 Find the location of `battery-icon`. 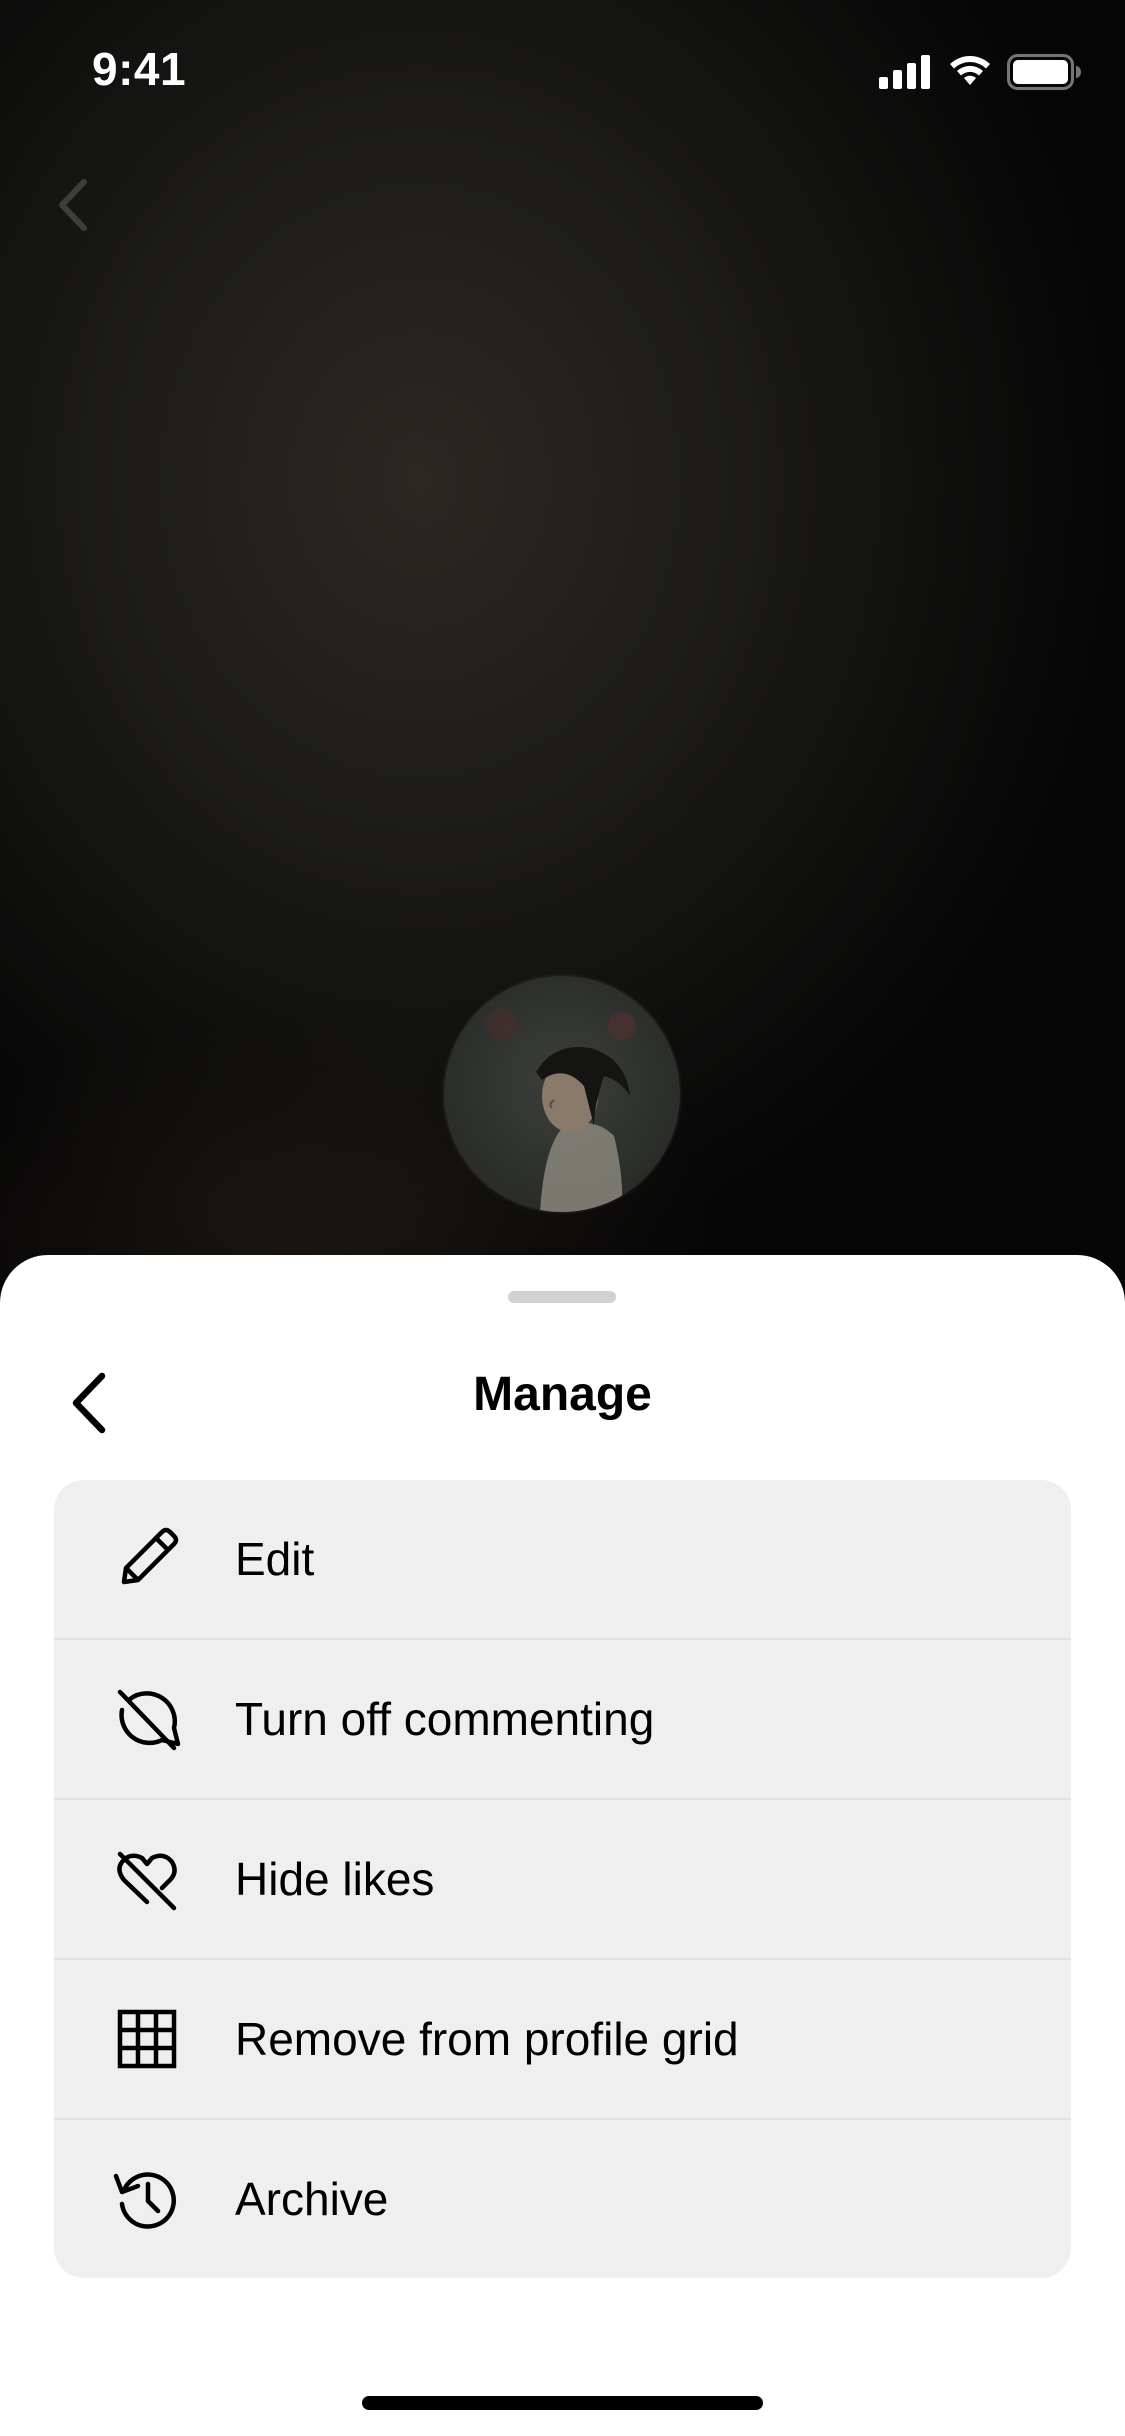

battery-icon is located at coordinates (1044, 72).